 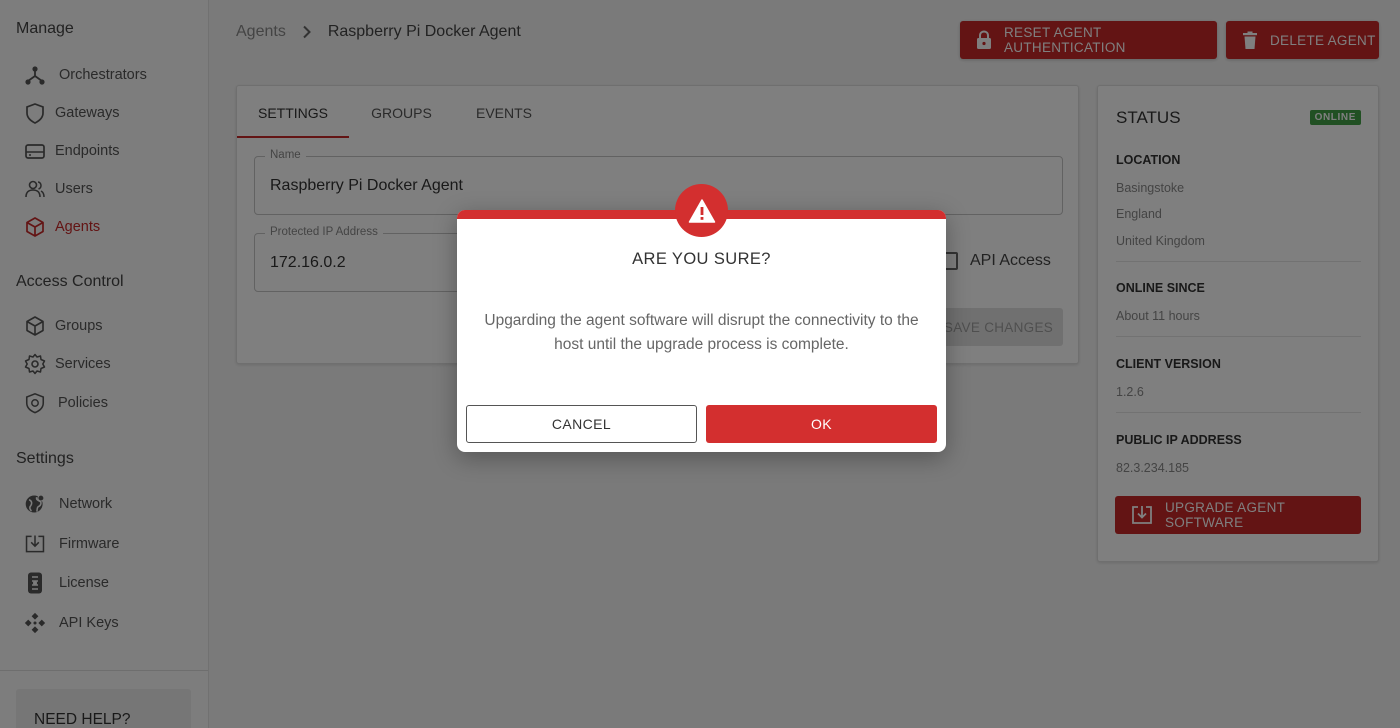 What do you see at coordinates (821, 424) in the screenshot?
I see `ok-button: OK` at bounding box center [821, 424].